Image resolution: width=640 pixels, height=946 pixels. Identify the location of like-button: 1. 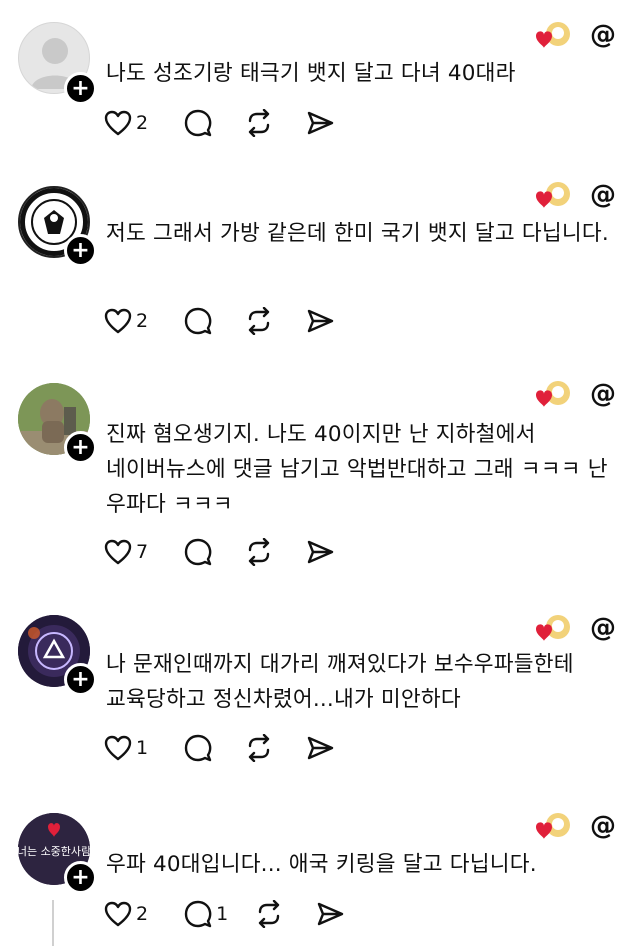
(126, 748).